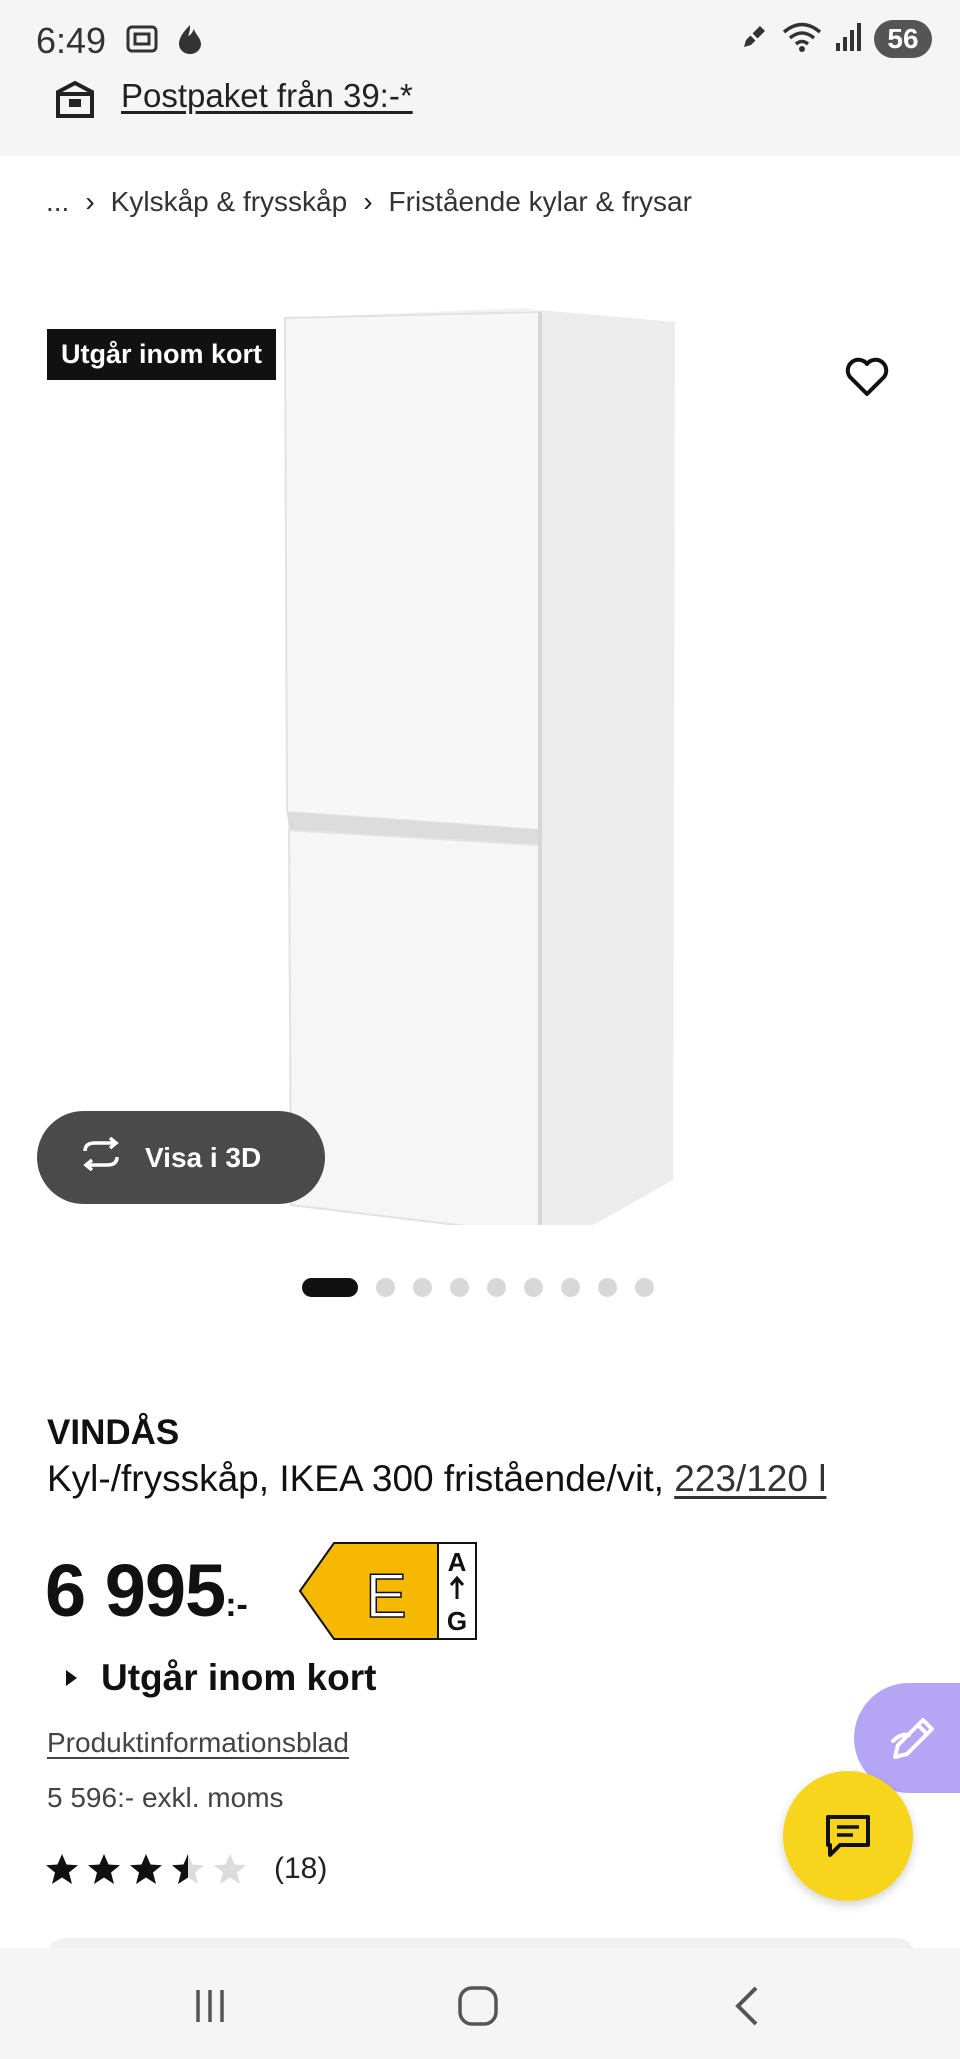 The image size is (960, 2059). What do you see at coordinates (71, 40) in the screenshot?
I see `status-time: 6:49` at bounding box center [71, 40].